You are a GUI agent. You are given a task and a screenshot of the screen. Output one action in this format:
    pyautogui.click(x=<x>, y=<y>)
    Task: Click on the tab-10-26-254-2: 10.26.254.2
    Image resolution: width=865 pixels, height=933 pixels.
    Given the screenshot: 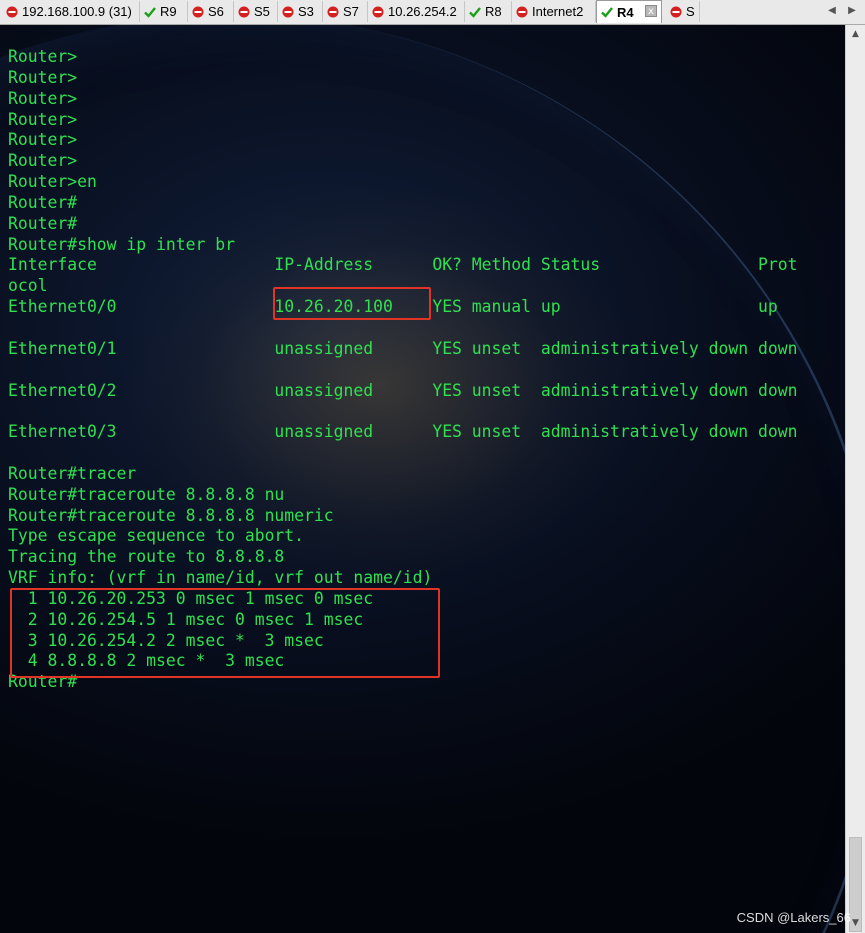 What is the action you would take?
    pyautogui.click(x=416, y=11)
    